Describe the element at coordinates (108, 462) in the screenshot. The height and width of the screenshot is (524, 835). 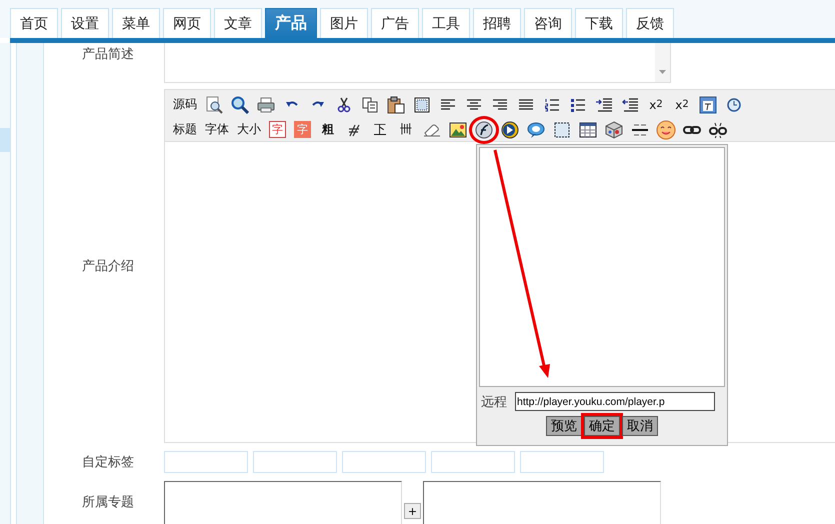
I see `field-label: 自定标签` at that location.